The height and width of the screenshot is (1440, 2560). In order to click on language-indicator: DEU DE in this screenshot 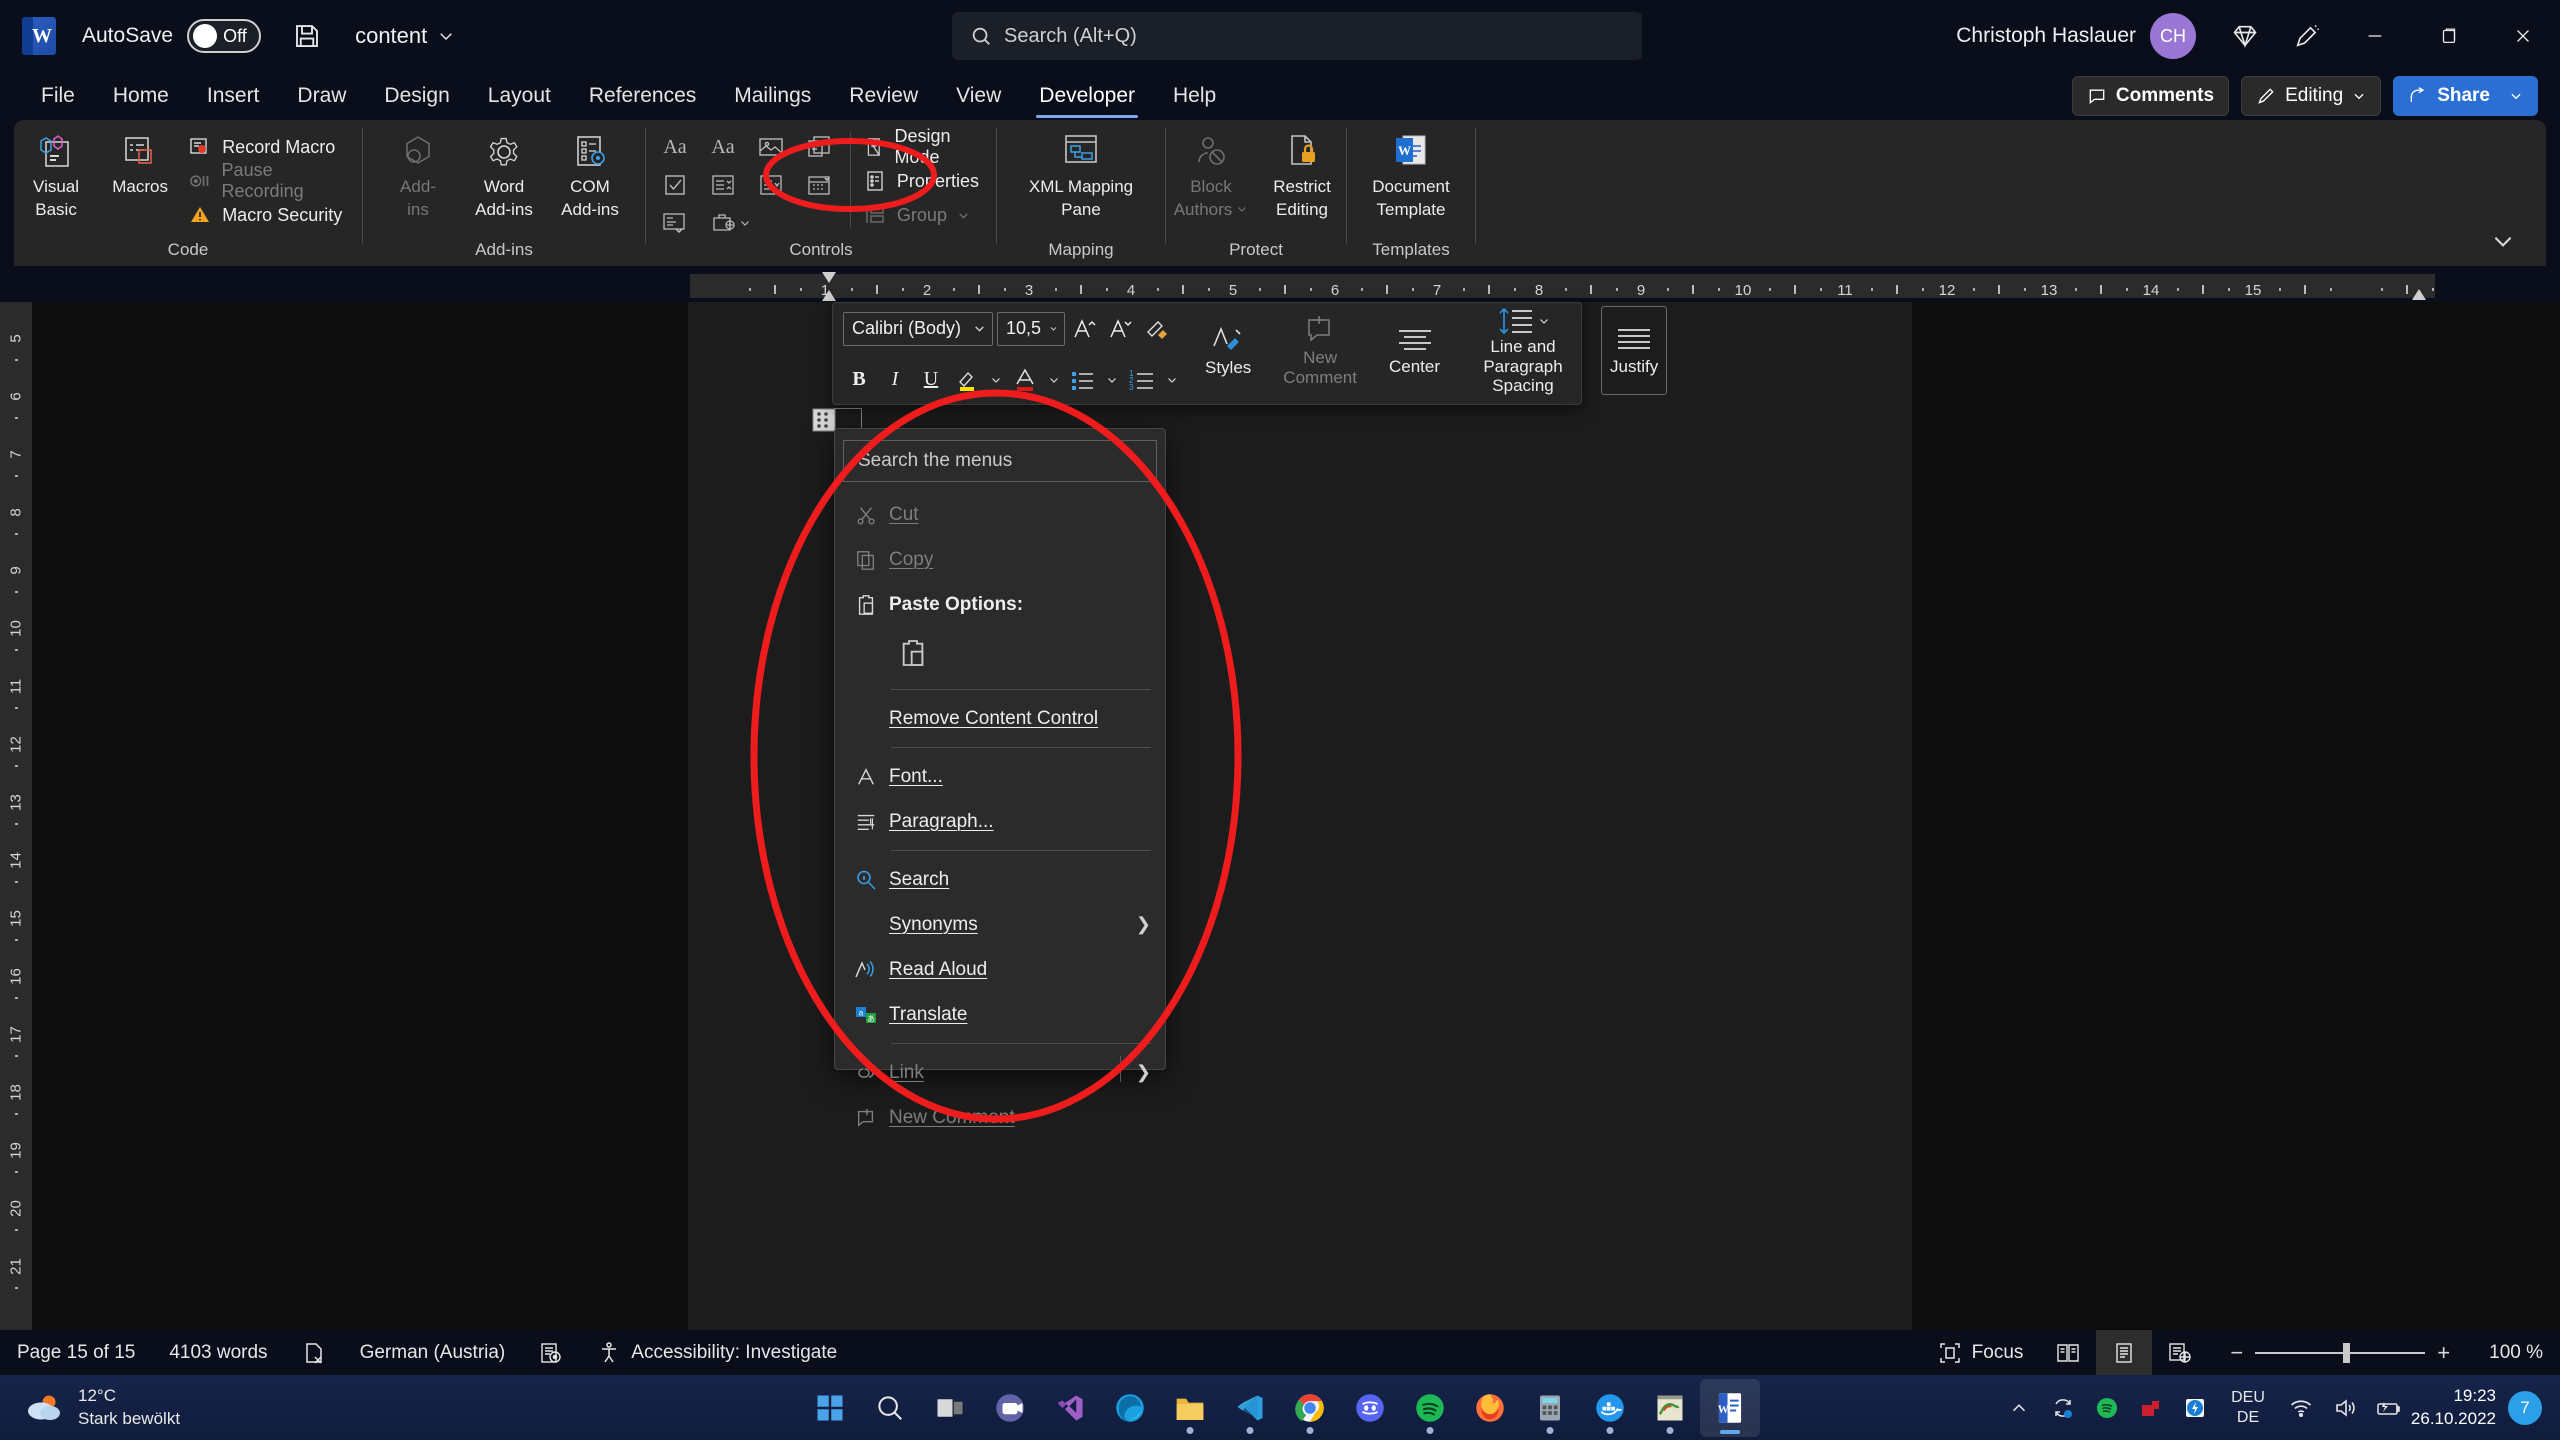, I will do `click(2248, 1407)`.